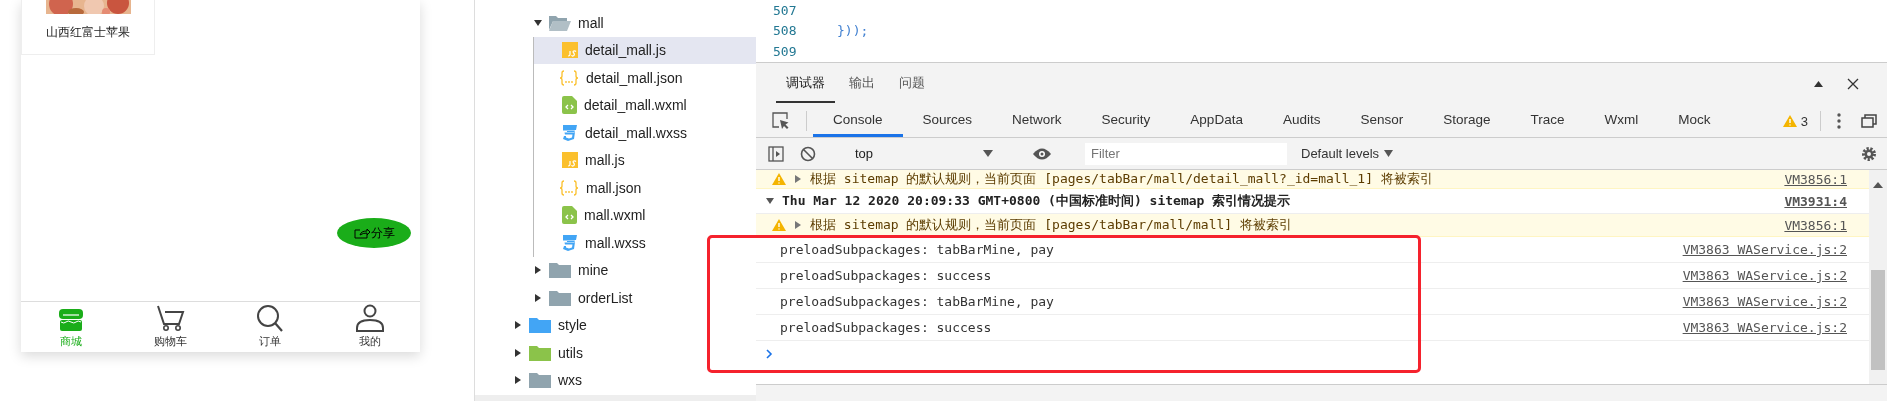  What do you see at coordinates (615, 270) in the screenshot?
I see `folder-item: mine` at bounding box center [615, 270].